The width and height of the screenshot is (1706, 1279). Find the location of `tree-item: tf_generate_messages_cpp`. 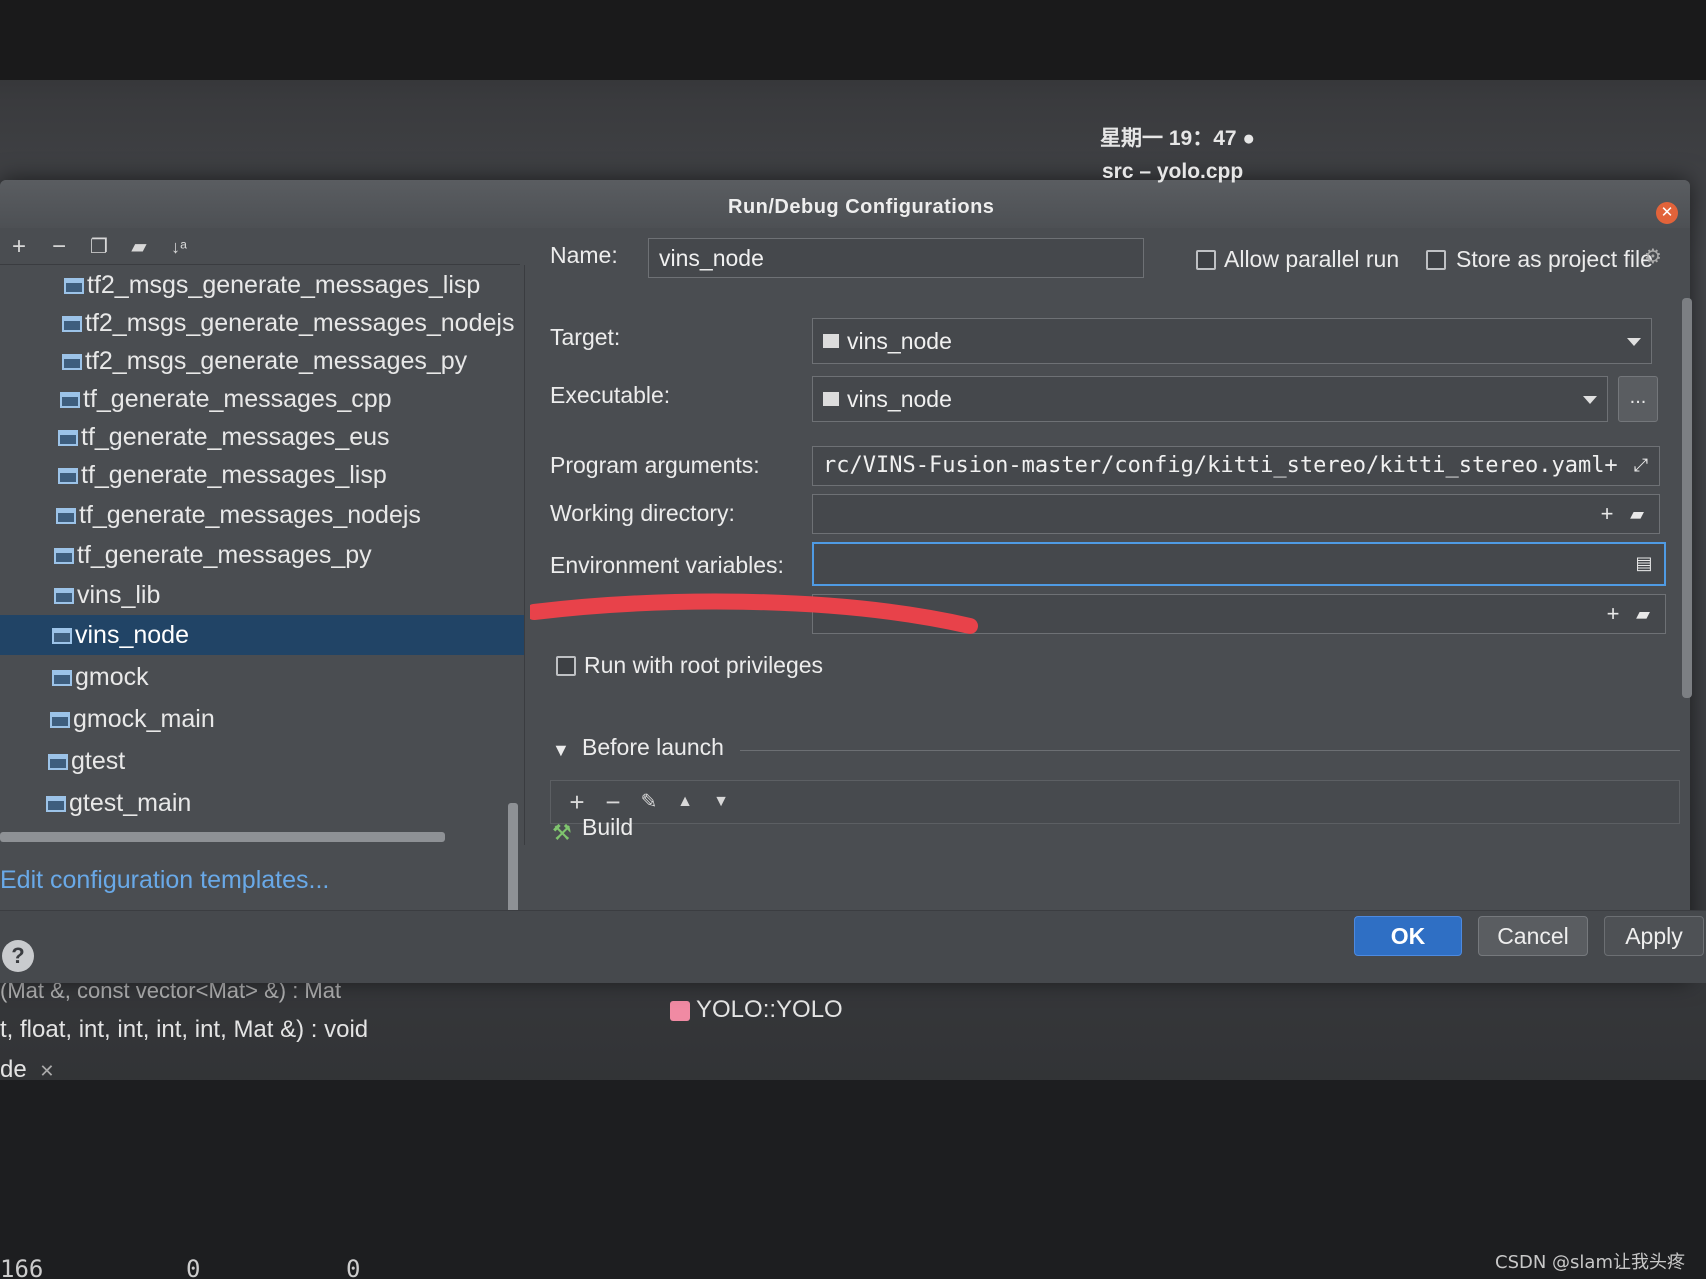

tree-item: tf_generate_messages_cpp is located at coordinates (226, 399).